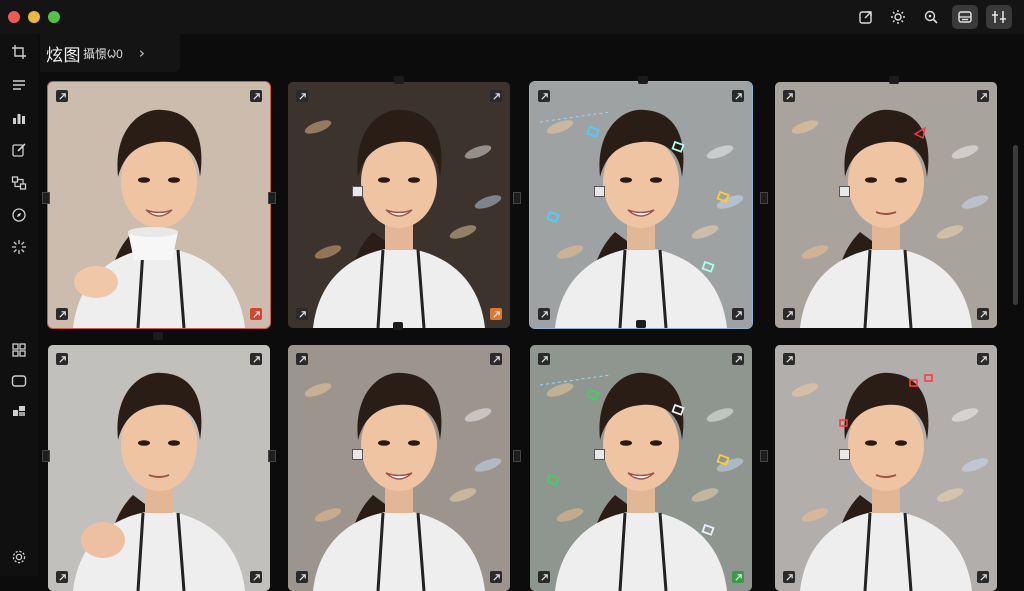  What do you see at coordinates (1015, 225) in the screenshot?
I see `vertical-scrollbar` at bounding box center [1015, 225].